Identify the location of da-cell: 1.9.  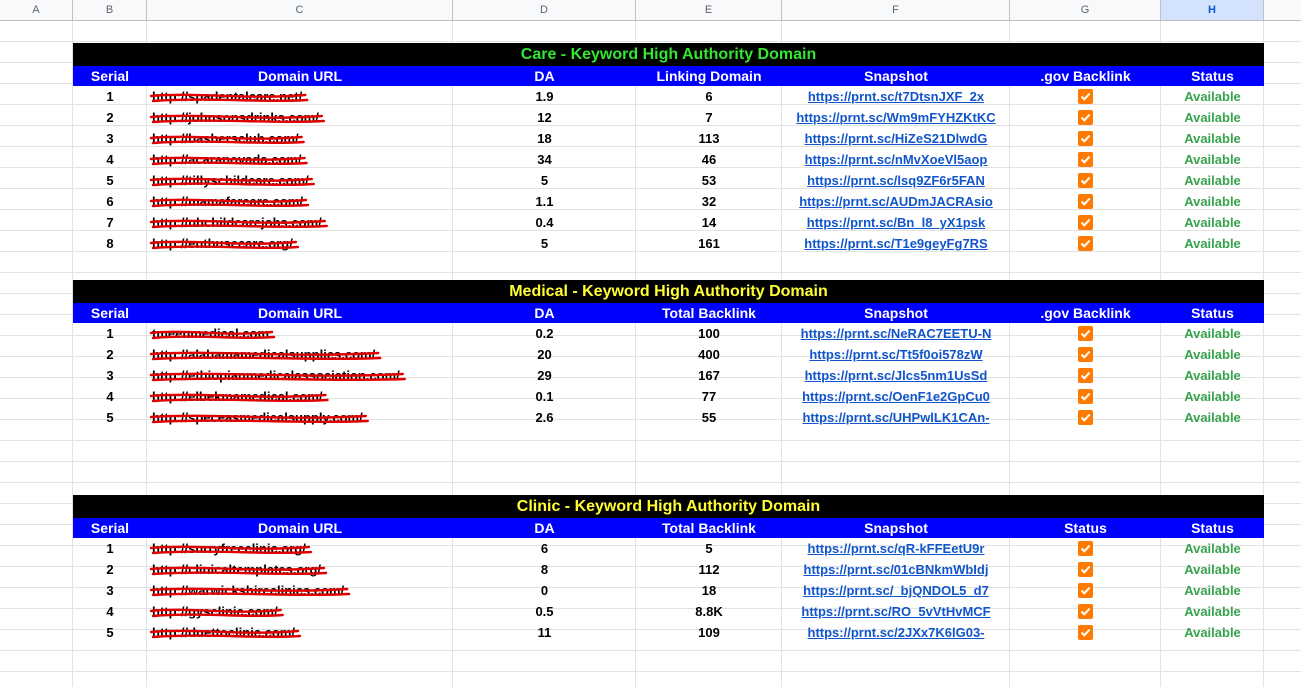
(544, 96).